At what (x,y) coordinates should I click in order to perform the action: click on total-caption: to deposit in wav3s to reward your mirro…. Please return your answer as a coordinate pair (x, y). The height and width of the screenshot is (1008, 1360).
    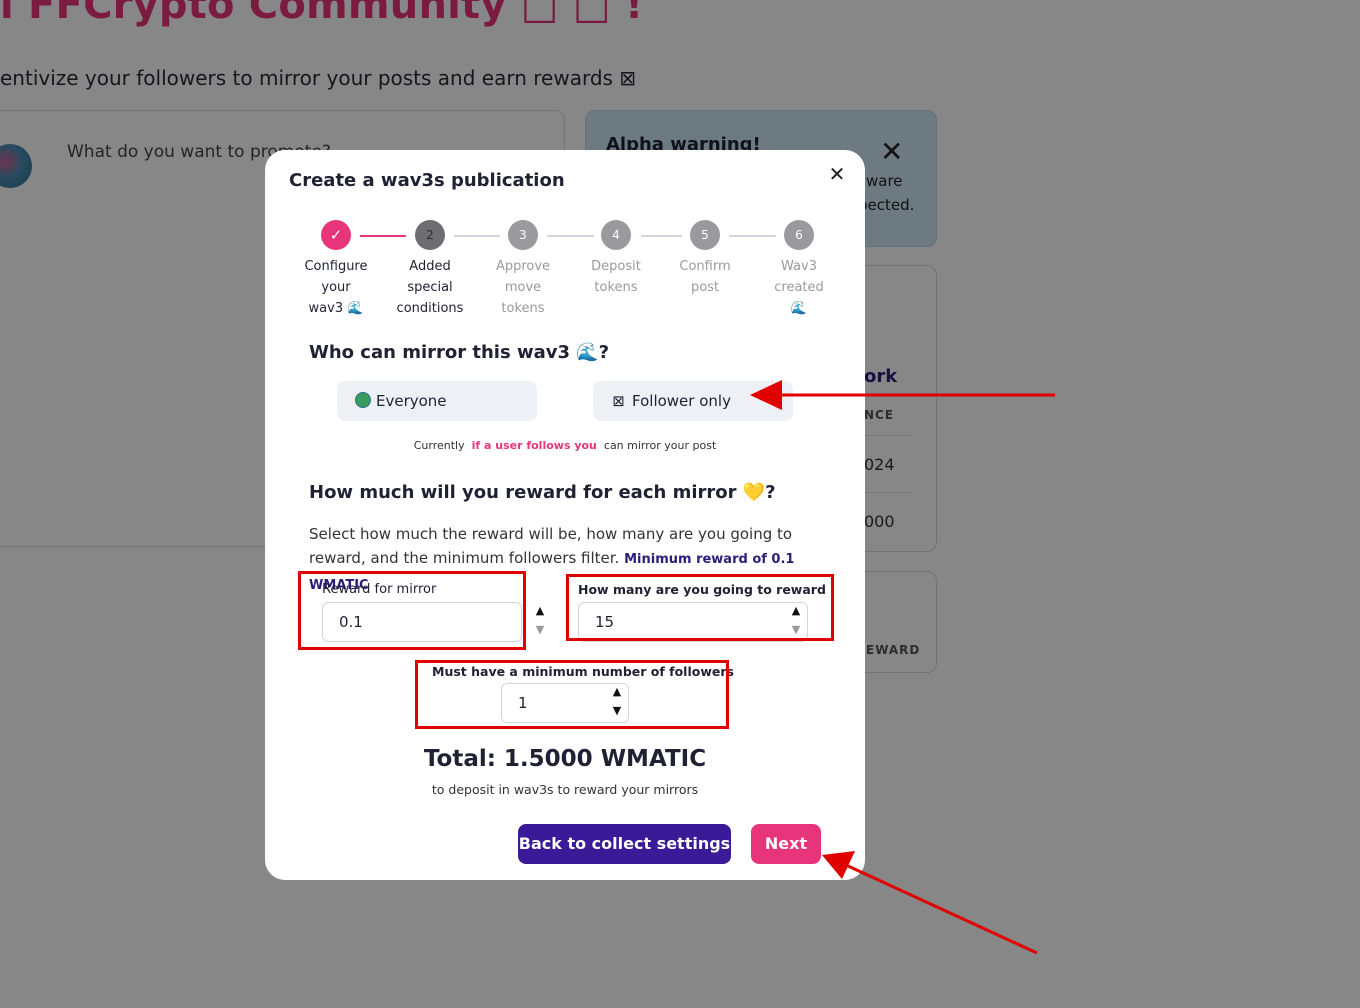
    Looking at the image, I should click on (565, 789).